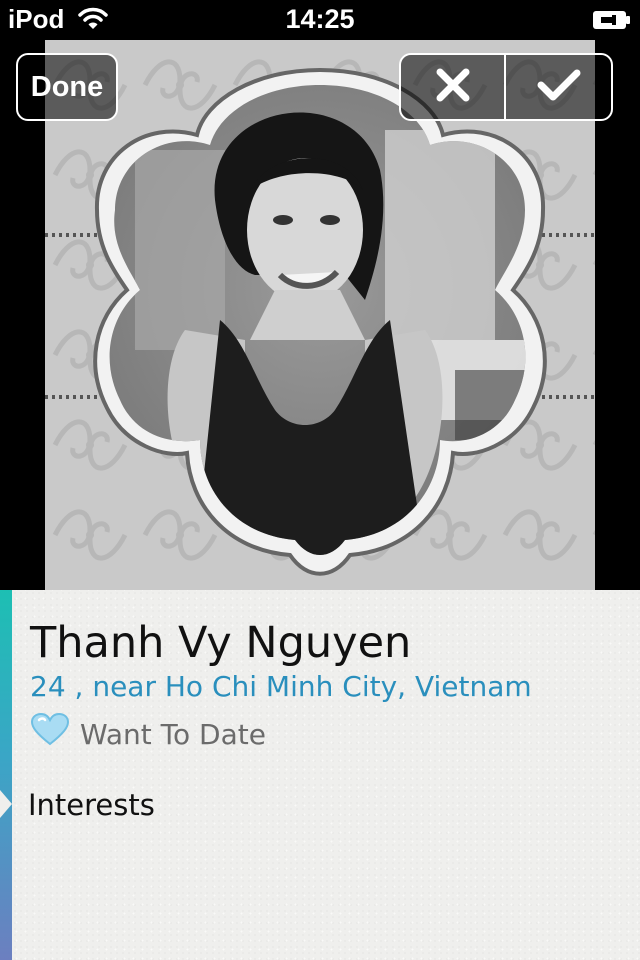  I want to click on interests-heading: Interests, so click(91, 805).